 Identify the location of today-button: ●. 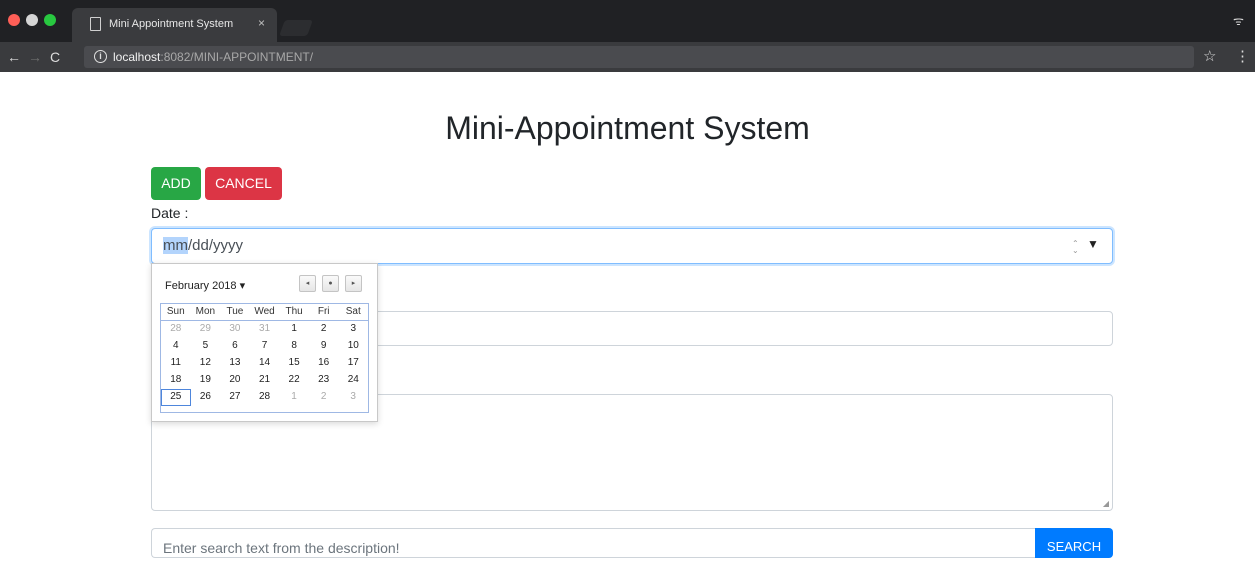
(330, 283).